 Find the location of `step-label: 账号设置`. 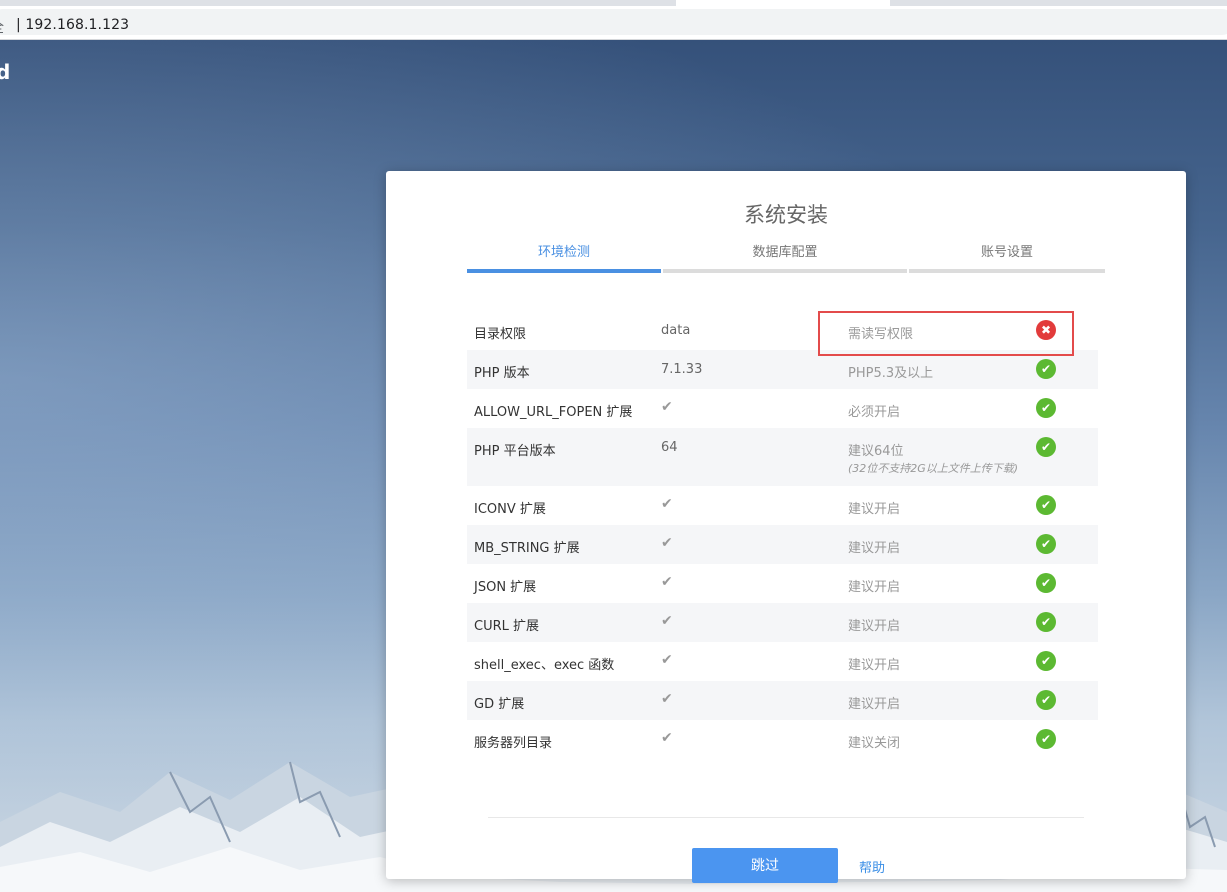

step-label: 账号设置 is located at coordinates (1006, 252).